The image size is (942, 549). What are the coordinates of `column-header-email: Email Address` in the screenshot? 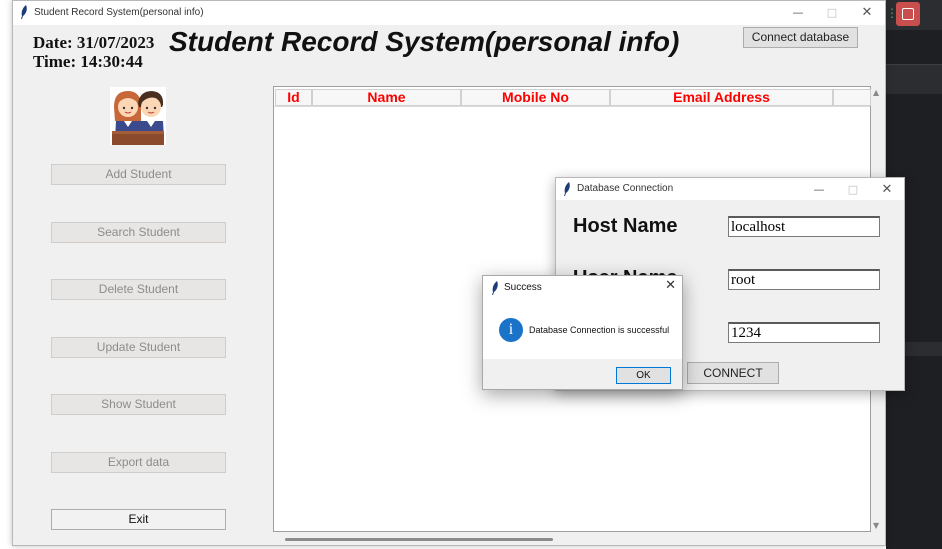 It's located at (721, 97).